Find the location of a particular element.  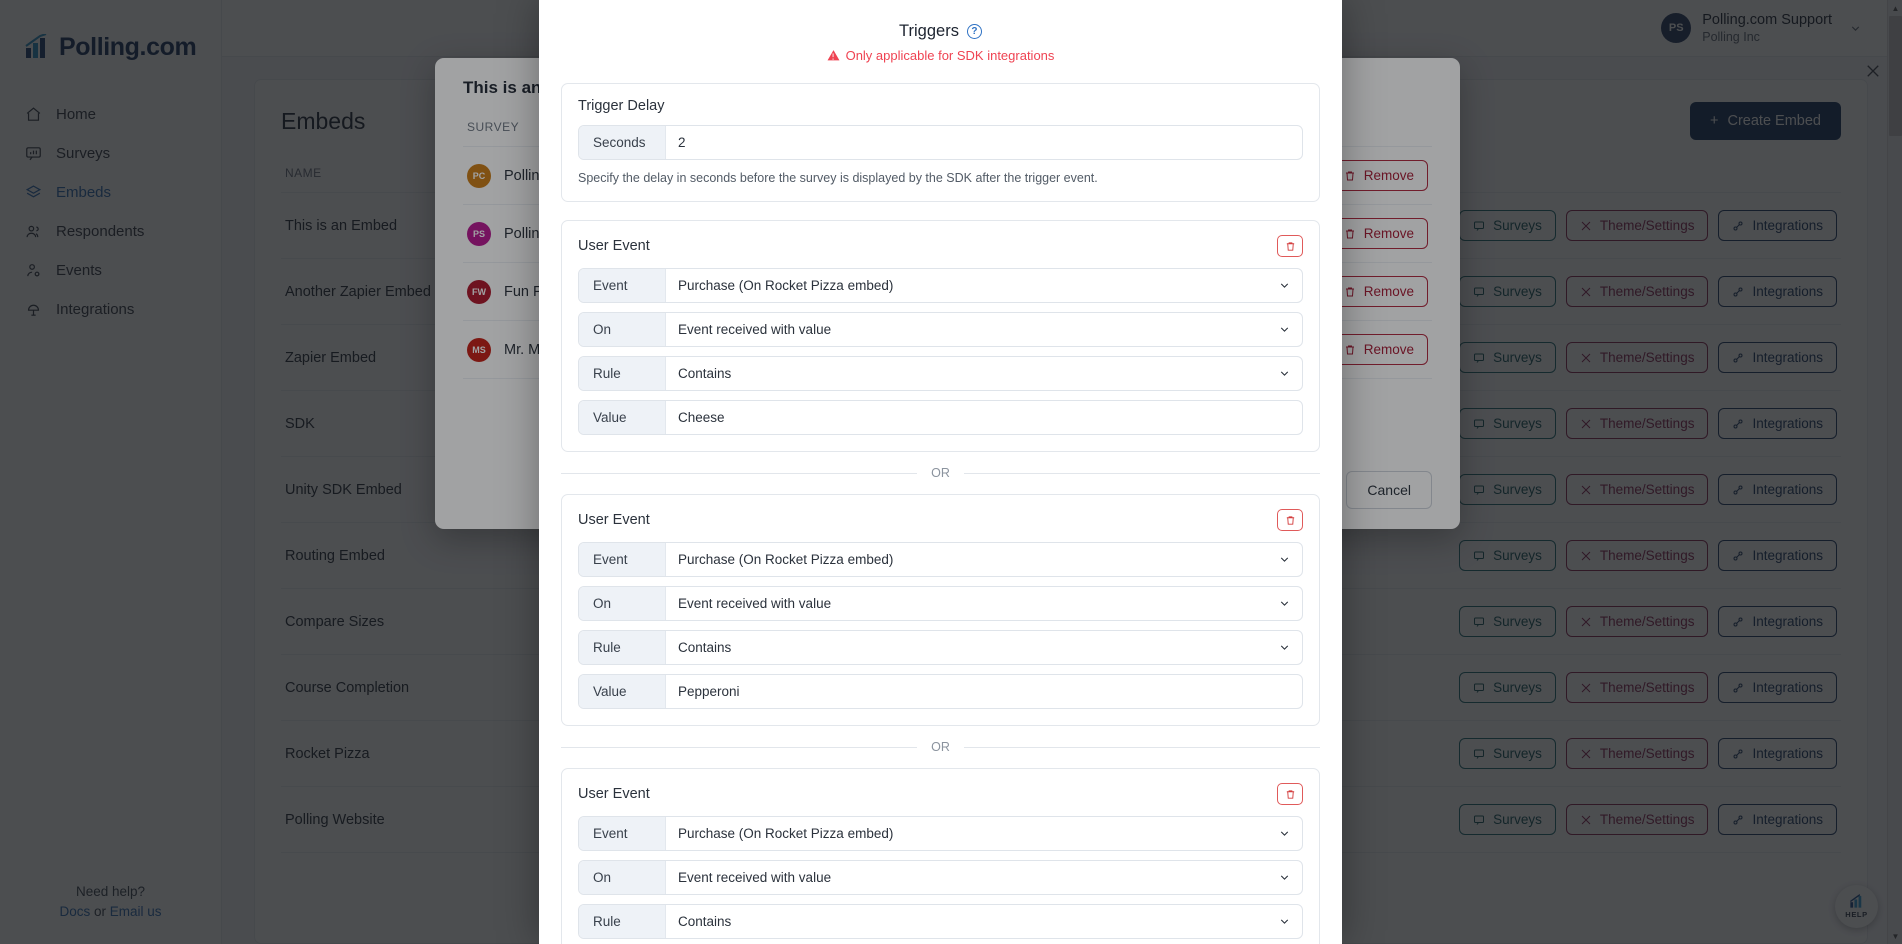

triggers-title-wrap: Triggers ? is located at coordinates (940, 31).